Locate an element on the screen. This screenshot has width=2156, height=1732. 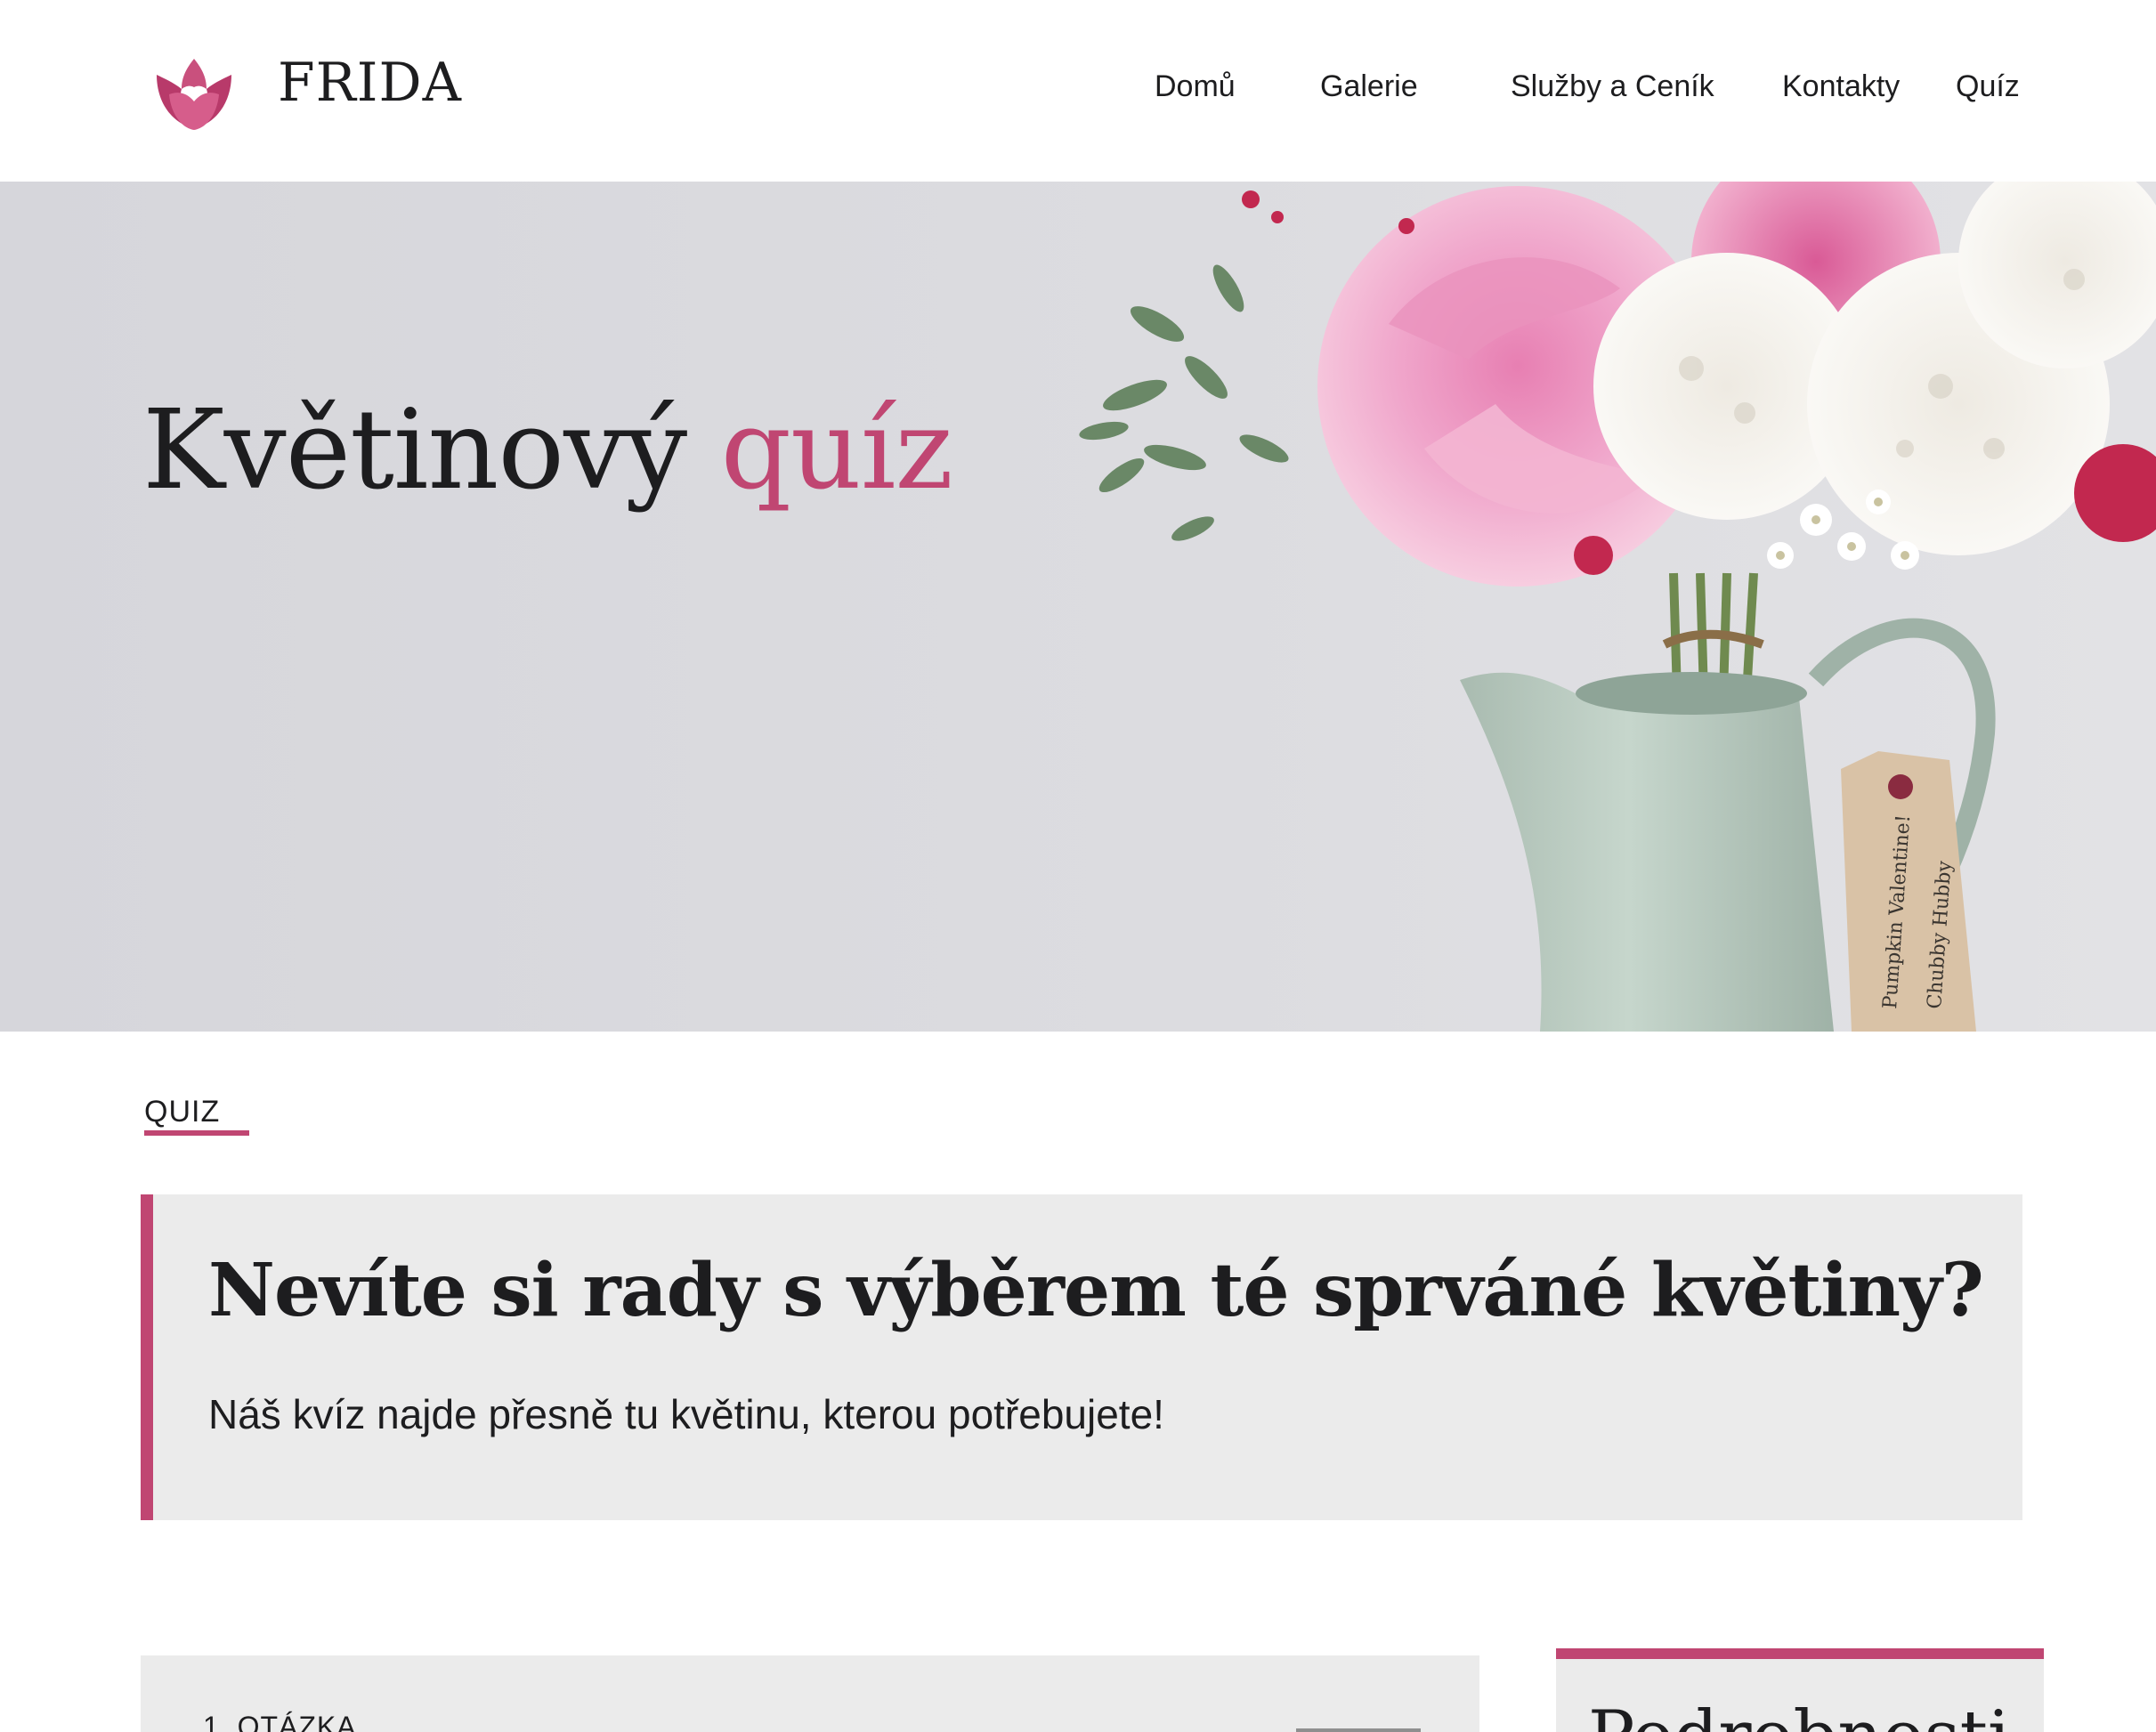
question-label: 1. OTÁZKA is located at coordinates (280, 1722).